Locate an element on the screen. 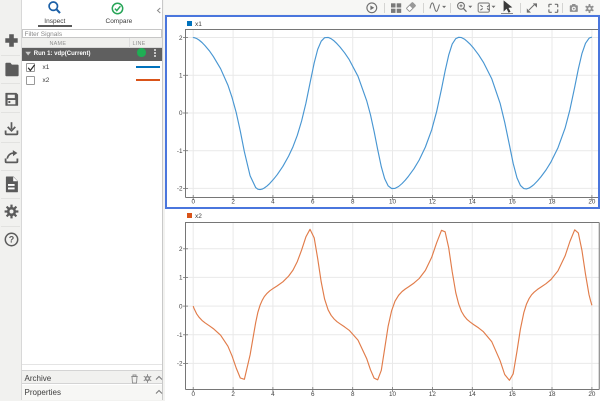 The image size is (600, 401). svg-text: 6 is located at coordinates (313, 394).